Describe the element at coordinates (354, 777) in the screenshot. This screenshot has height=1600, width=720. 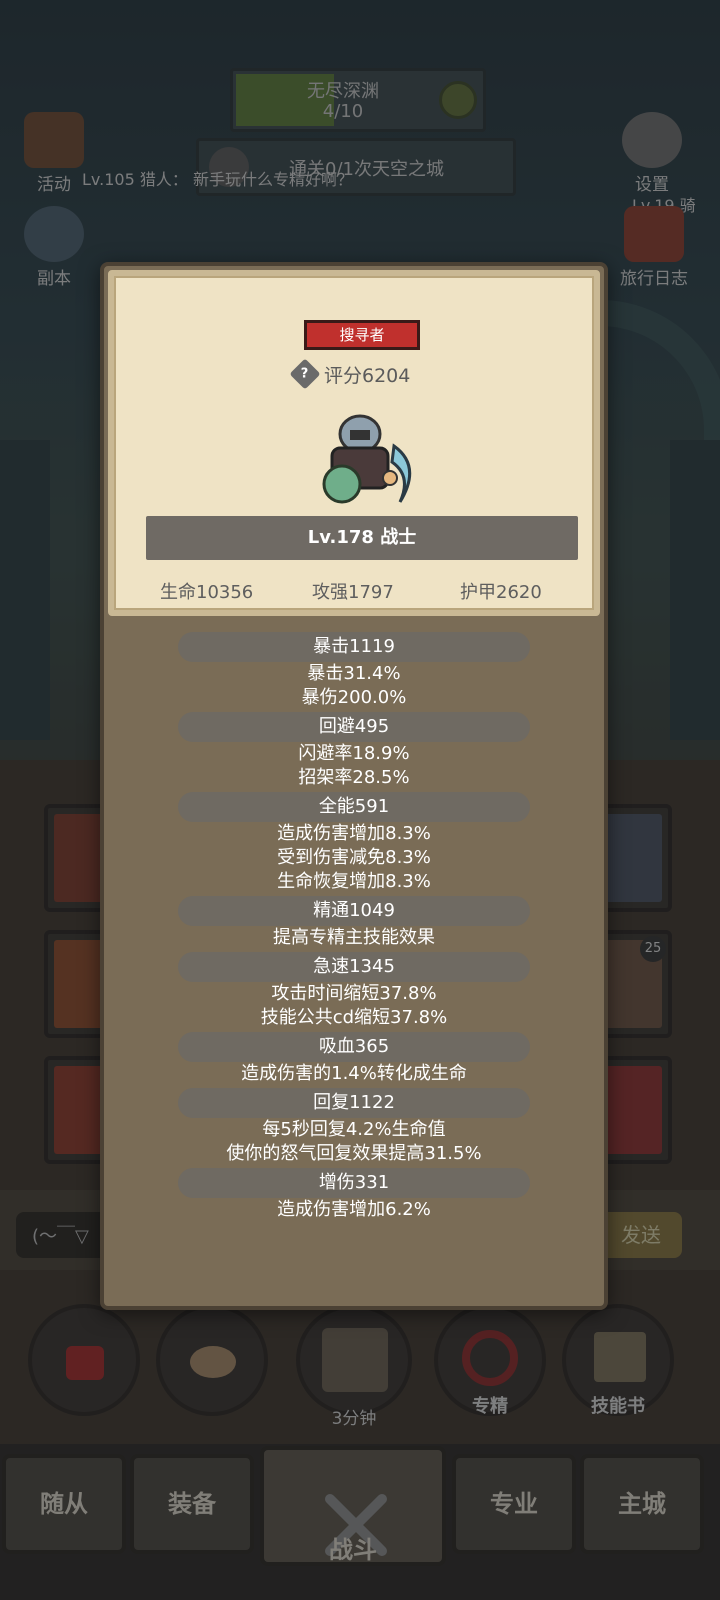
I see `attribute-detail: 招架率28.5%` at that location.